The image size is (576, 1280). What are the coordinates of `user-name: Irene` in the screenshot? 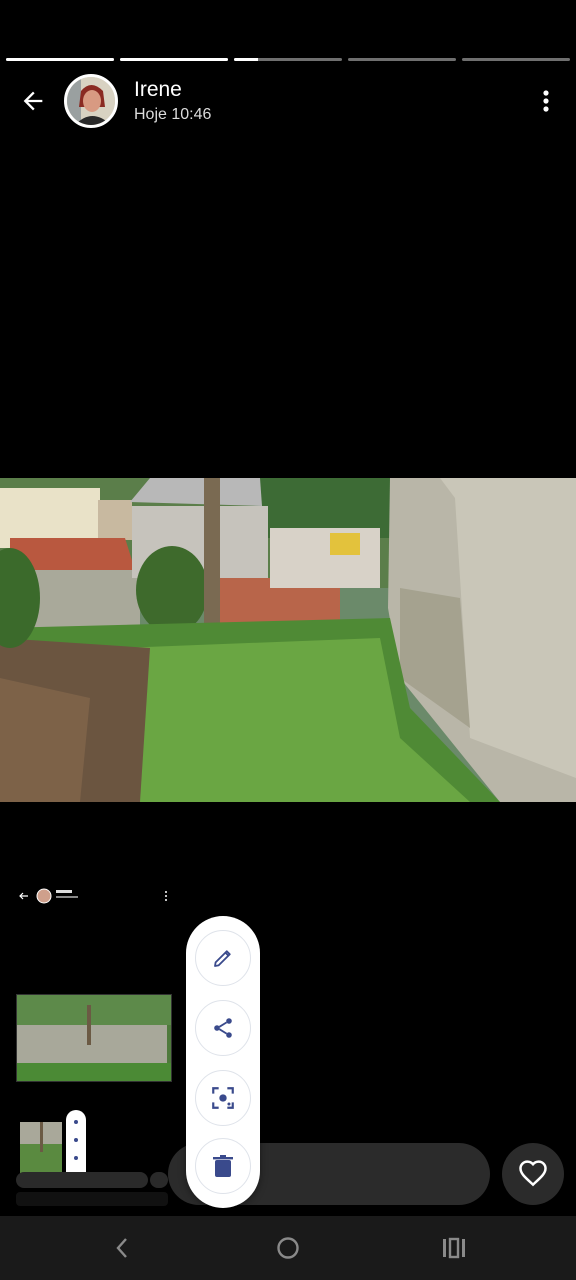 It's located at (158, 90).